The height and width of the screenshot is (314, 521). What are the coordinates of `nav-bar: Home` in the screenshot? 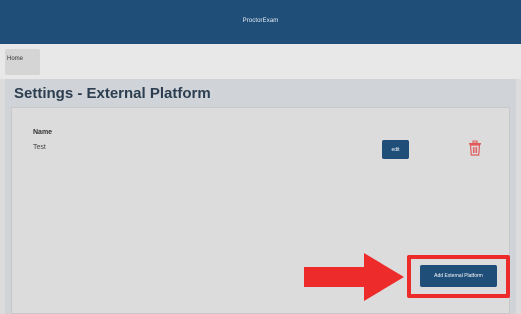 It's located at (260, 61).